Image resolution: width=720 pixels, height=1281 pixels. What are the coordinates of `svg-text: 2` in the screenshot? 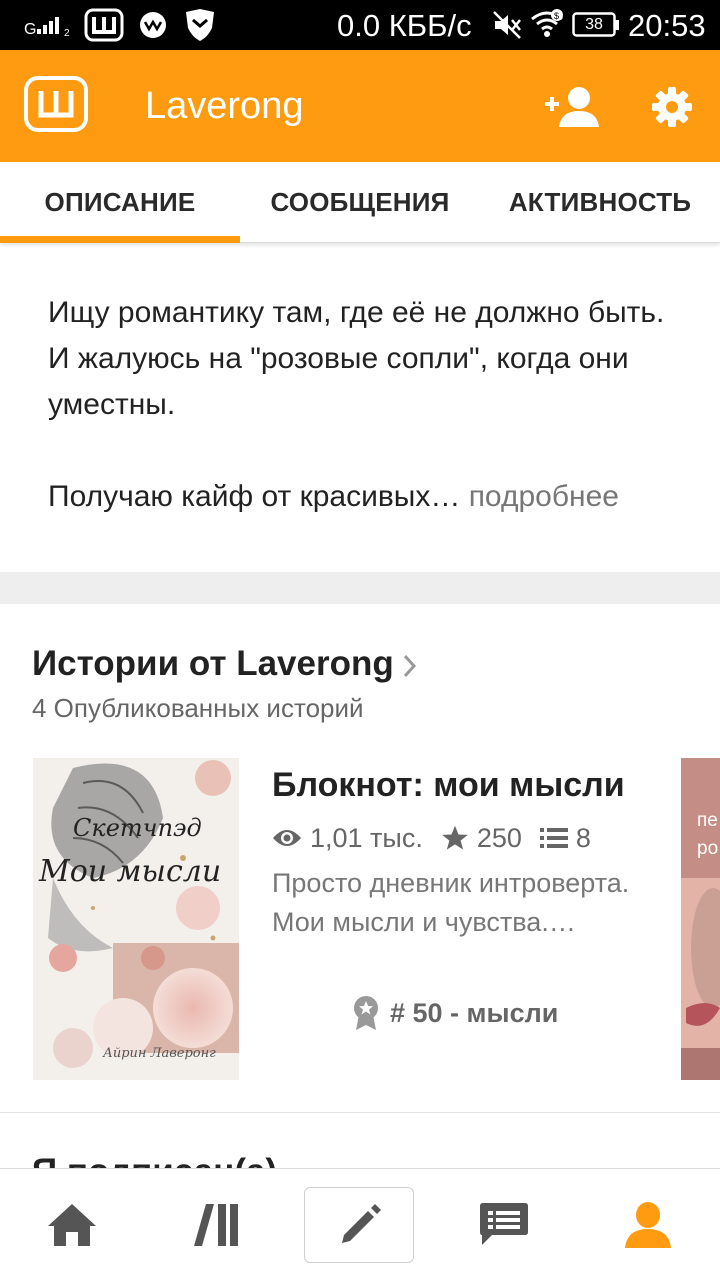 It's located at (67, 33).